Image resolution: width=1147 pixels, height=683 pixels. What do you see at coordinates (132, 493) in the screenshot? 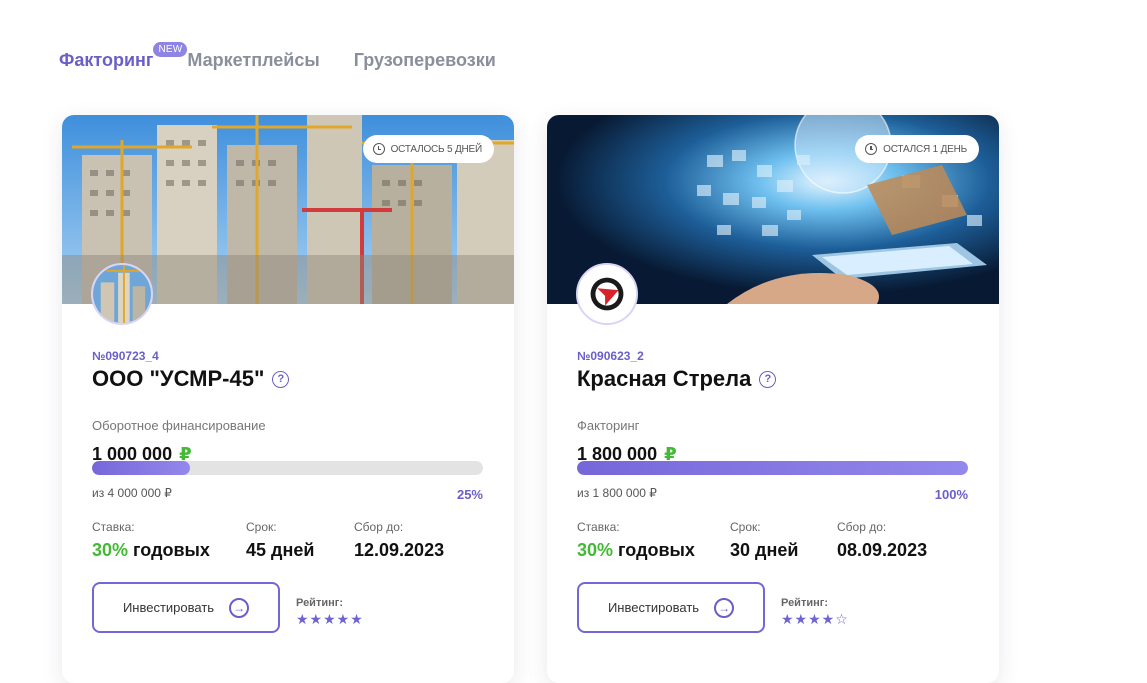
I see `target-amount: из 4 000 000 ₽` at bounding box center [132, 493].